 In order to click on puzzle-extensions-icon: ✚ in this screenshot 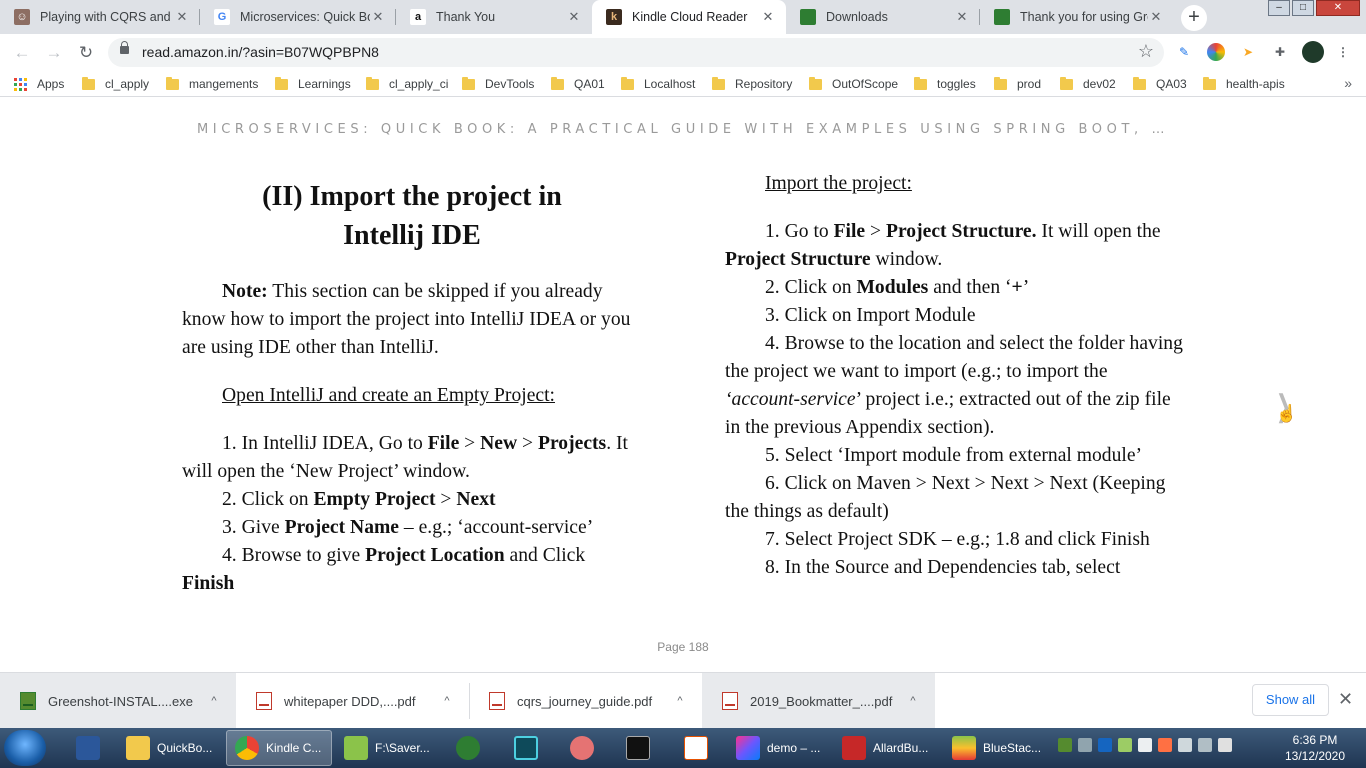, I will do `click(1280, 52)`.